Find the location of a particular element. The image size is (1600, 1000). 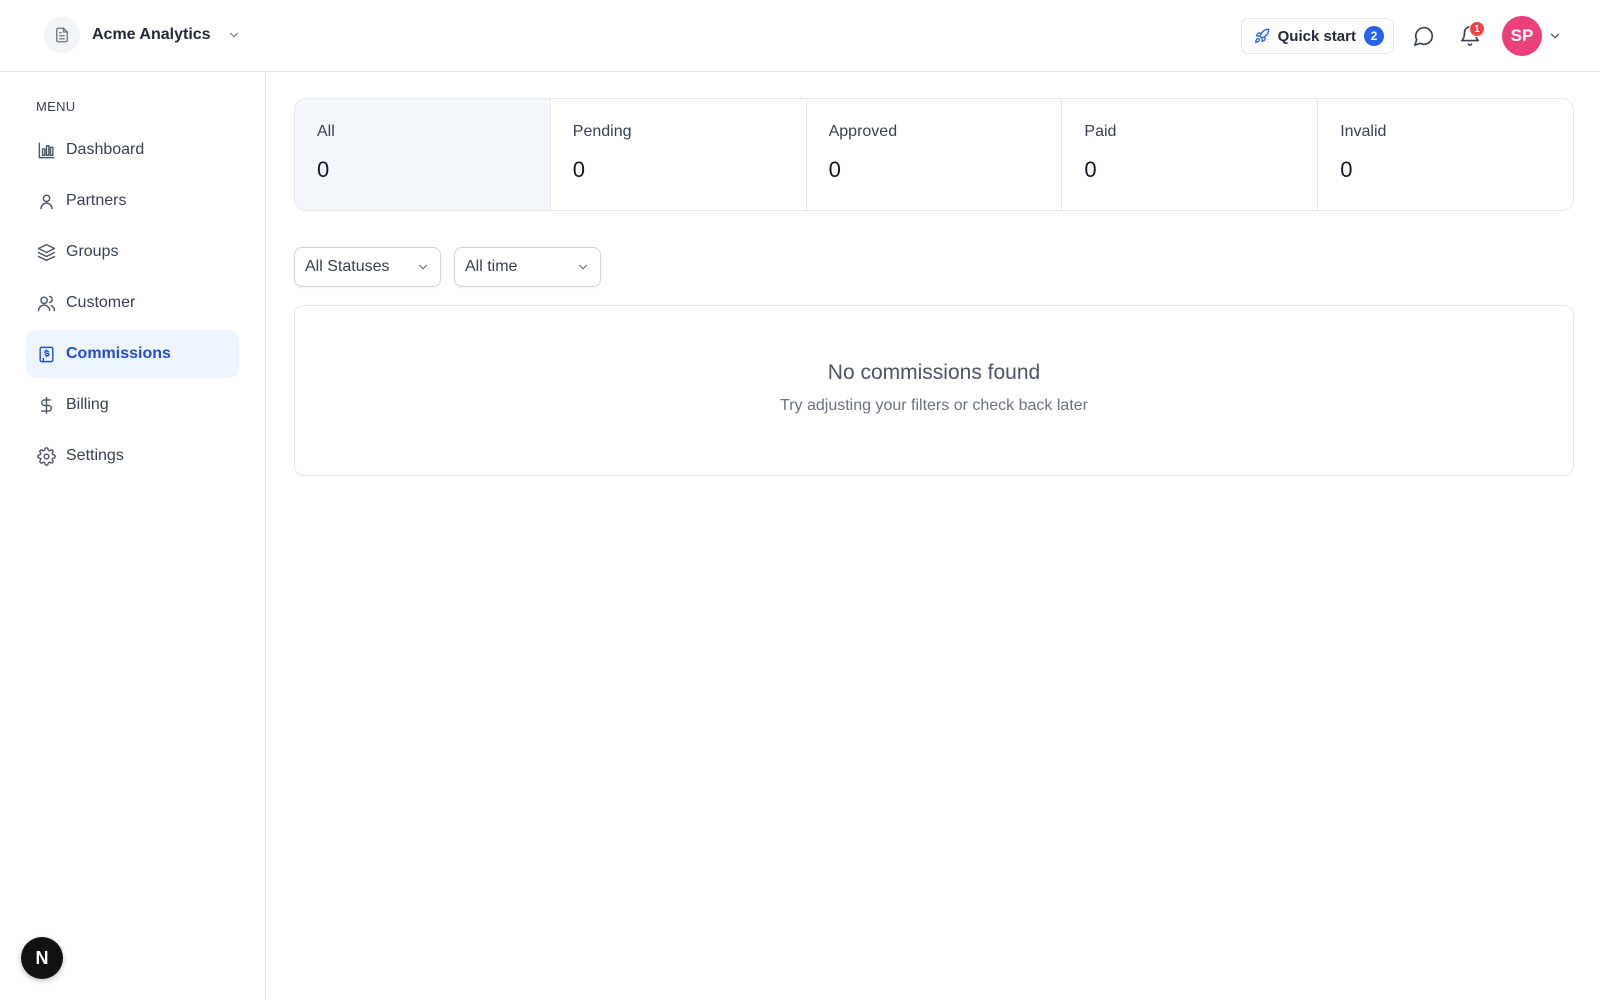

sidebar-item-commissions: Commissions is located at coordinates (132, 354).